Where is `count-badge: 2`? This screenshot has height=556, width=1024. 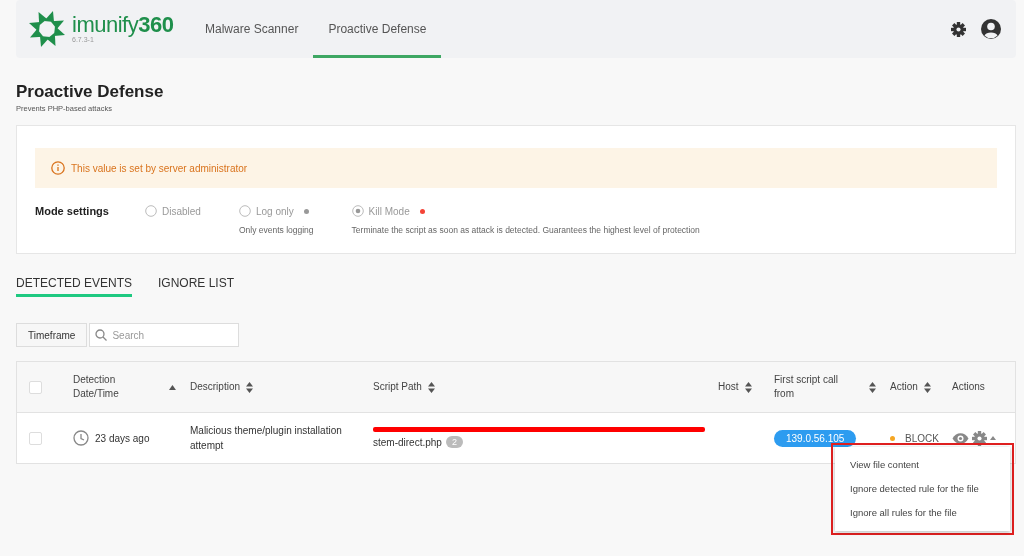
count-badge: 2 is located at coordinates (454, 442).